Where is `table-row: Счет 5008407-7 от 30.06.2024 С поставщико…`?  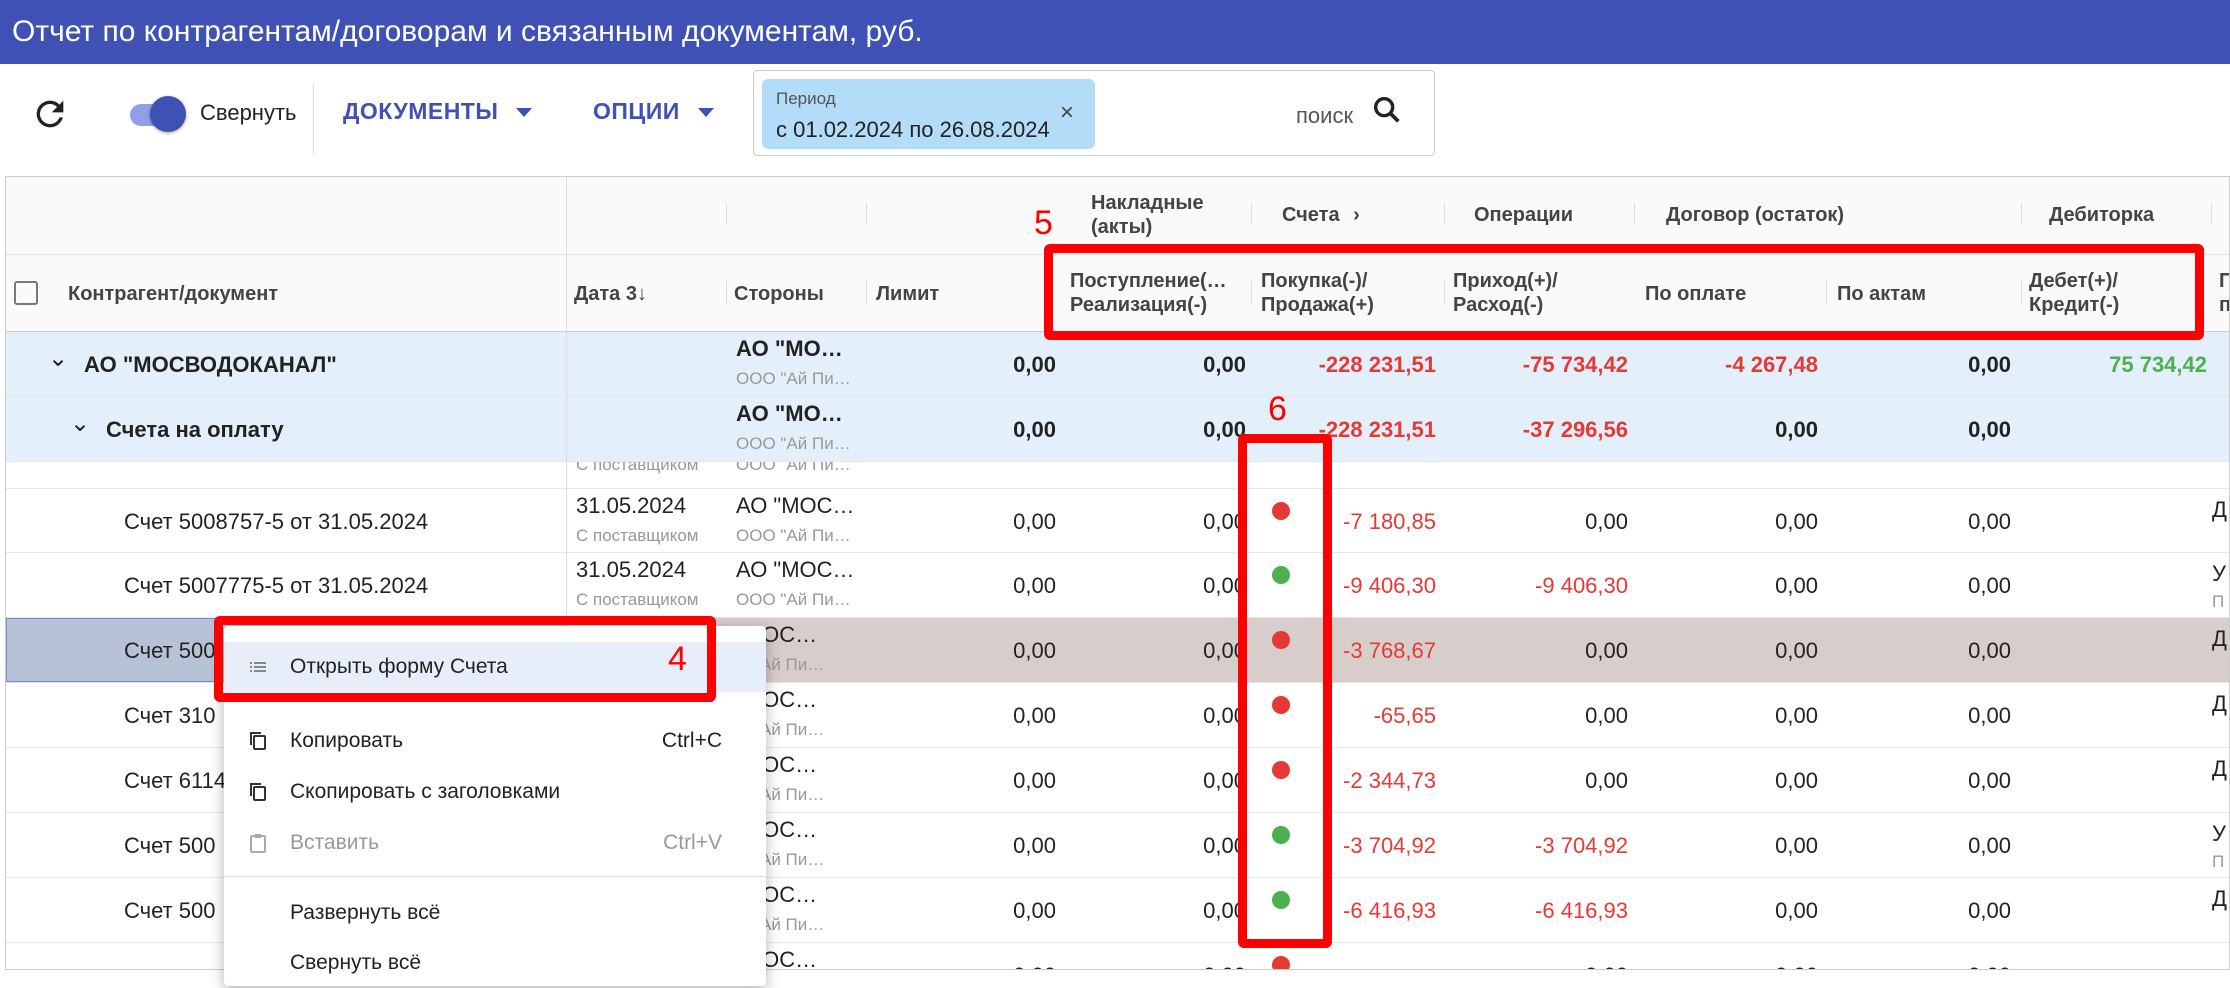
table-row: Счет 5008407-7 от 30.06.2024 С поставщико… is located at coordinates (1117, 475).